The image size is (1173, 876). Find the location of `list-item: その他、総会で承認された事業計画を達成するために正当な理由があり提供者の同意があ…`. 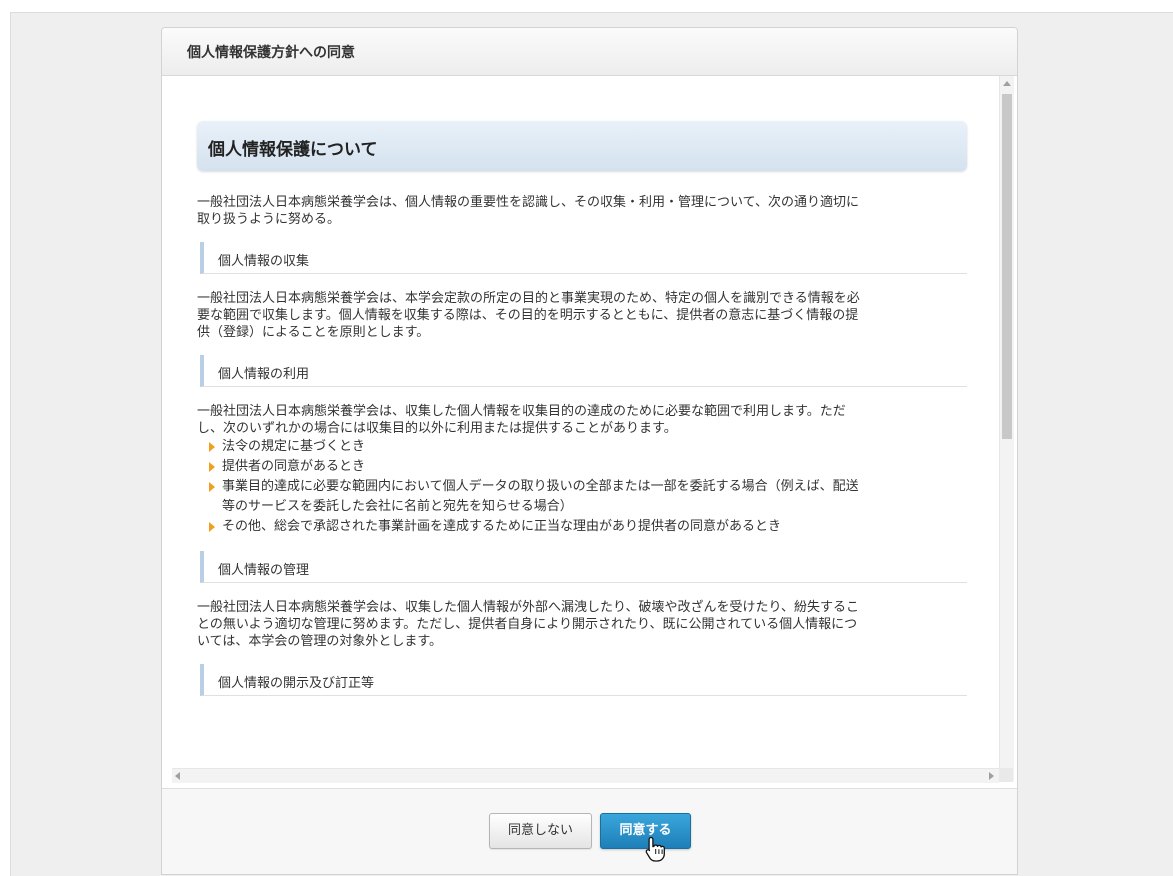

list-item: その他、総会で承認された事業計画を達成するために正当な理由があり提供者の同意があ… is located at coordinates (588, 527).